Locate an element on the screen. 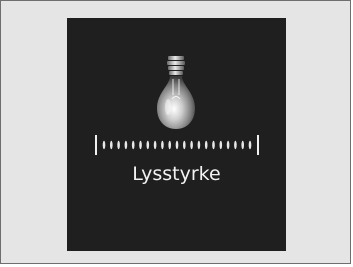  brightness-slider is located at coordinates (177, 145).